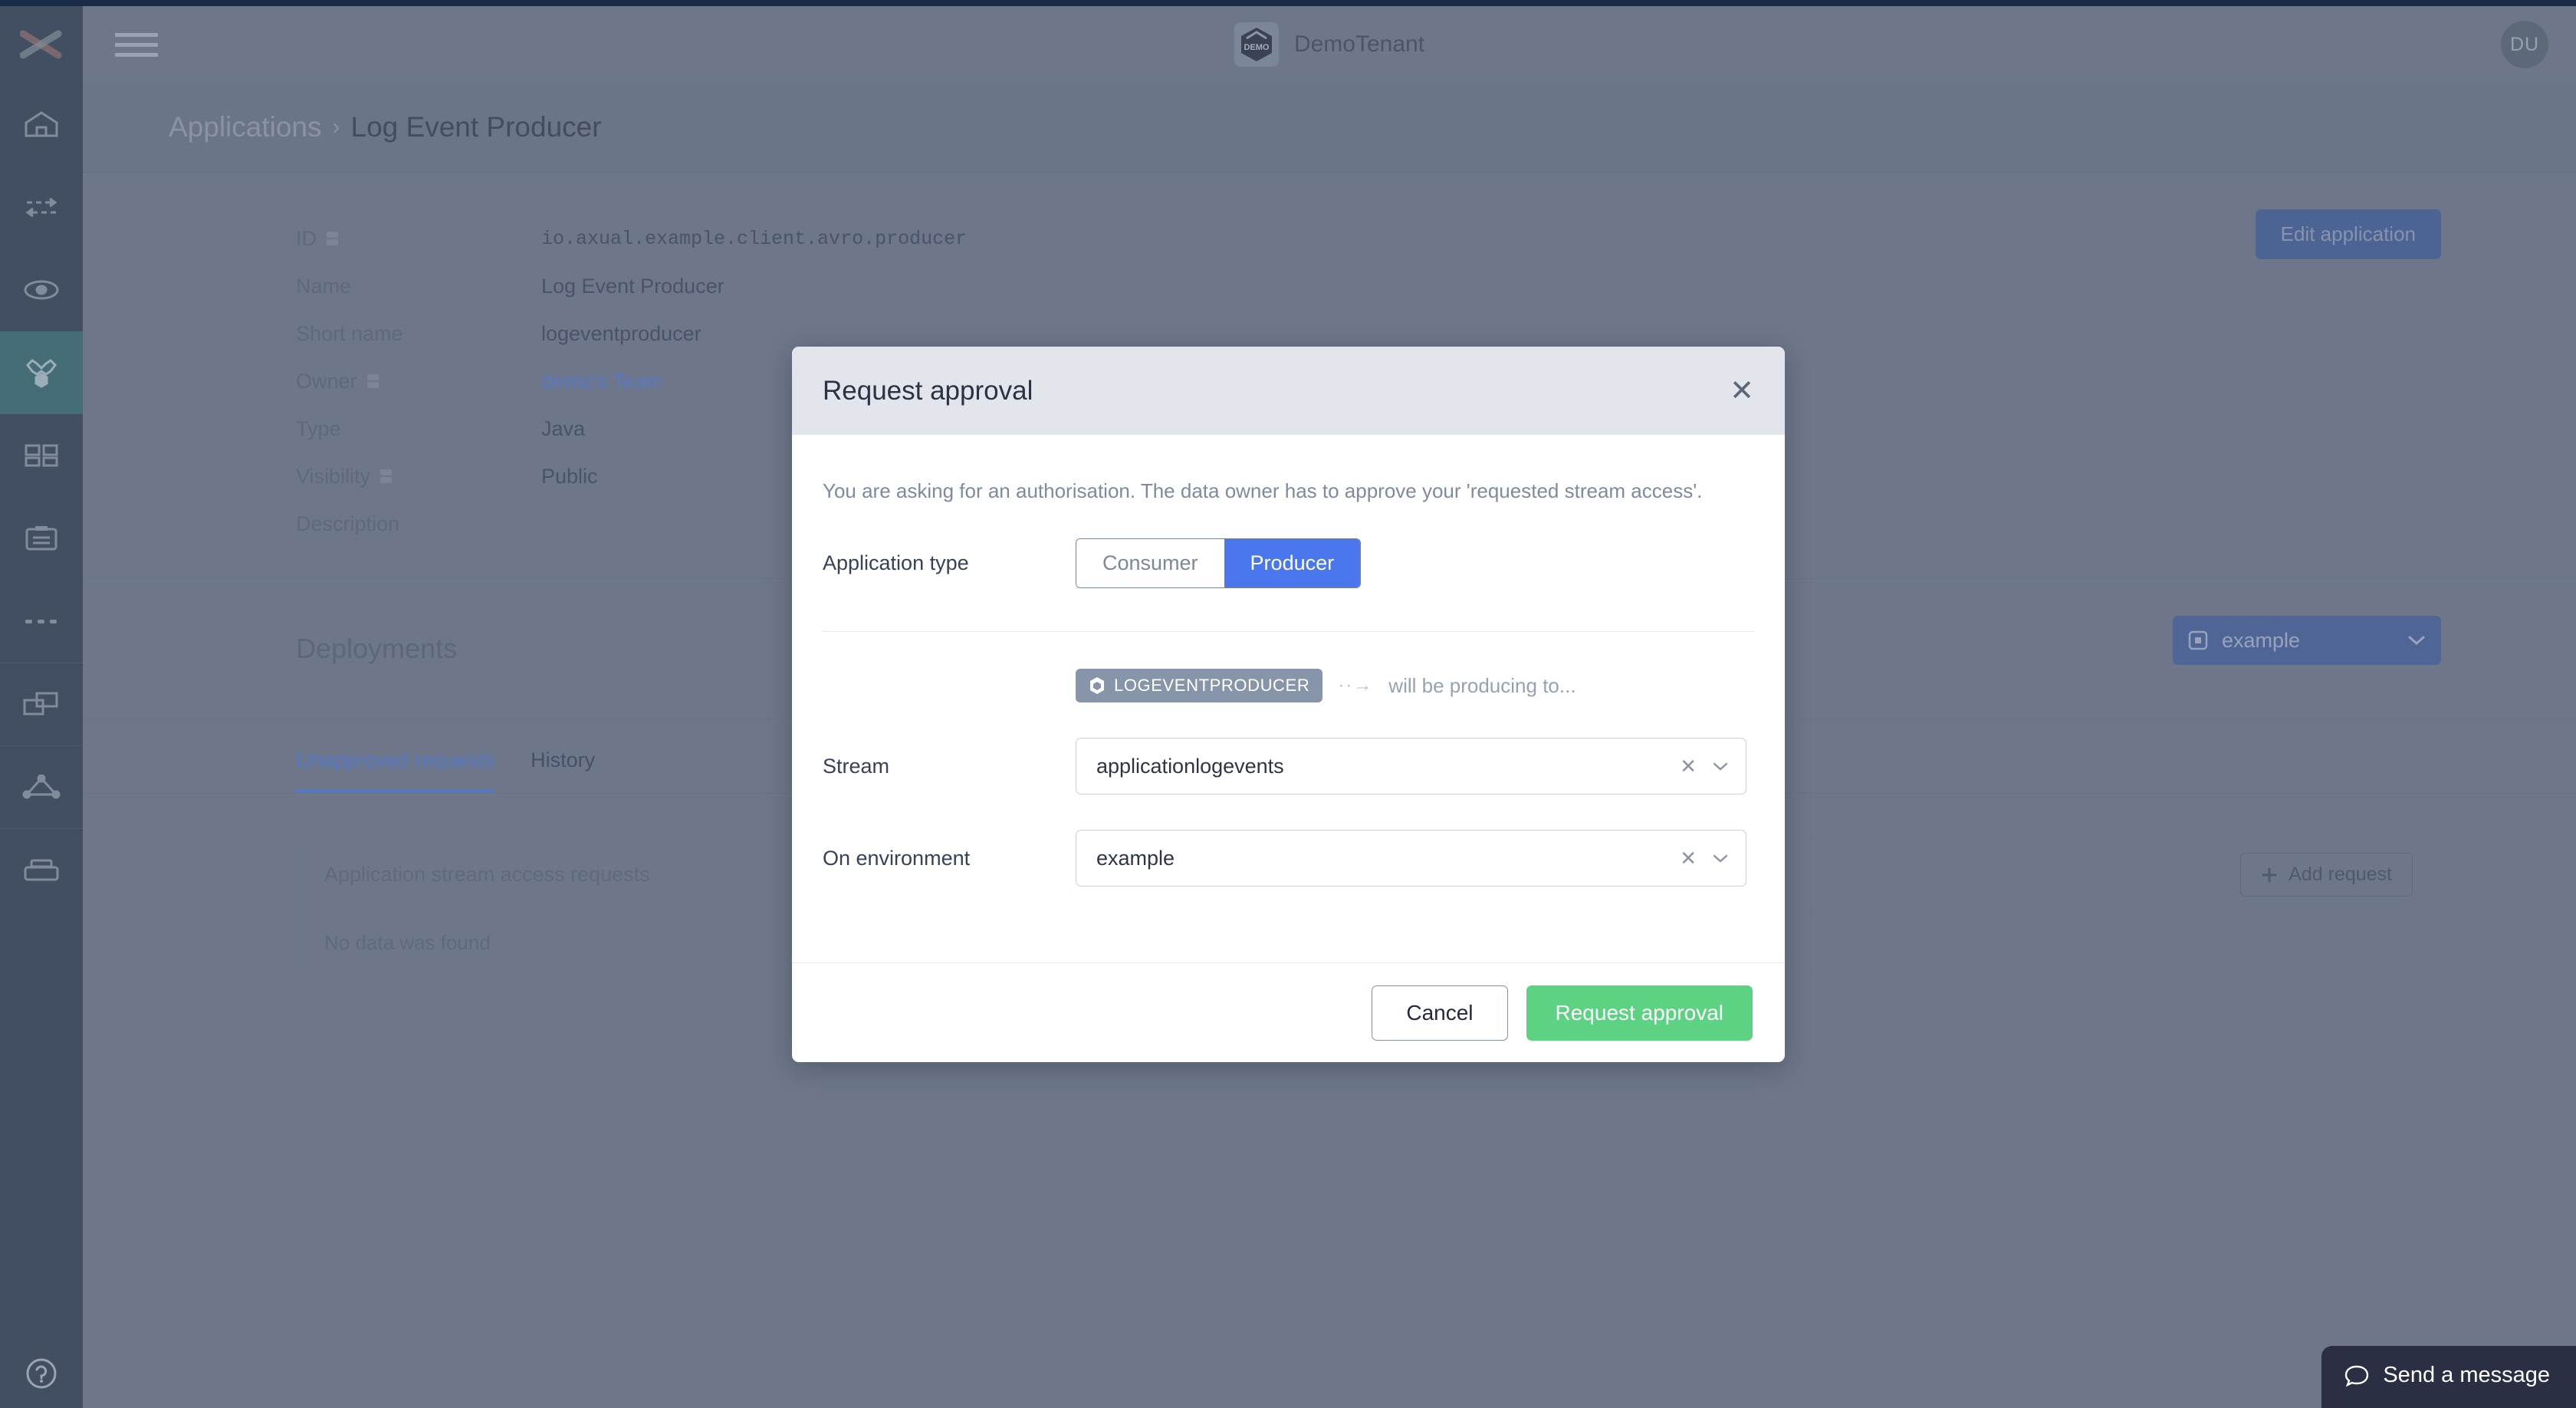  I want to click on chat-label: Send a message, so click(2467, 1375).